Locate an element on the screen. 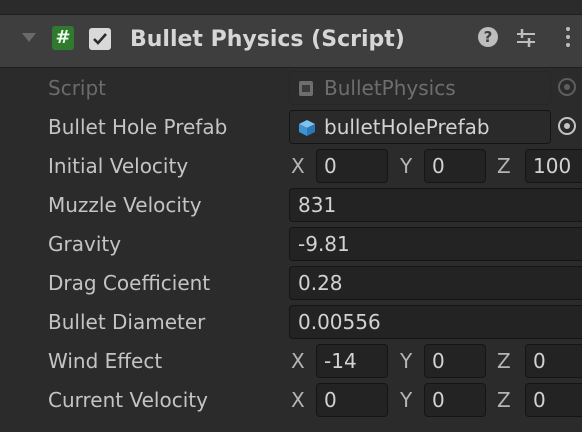 Image resolution: width=582 pixels, height=432 pixels. current-velocity-x-label: X is located at coordinates (298, 400).